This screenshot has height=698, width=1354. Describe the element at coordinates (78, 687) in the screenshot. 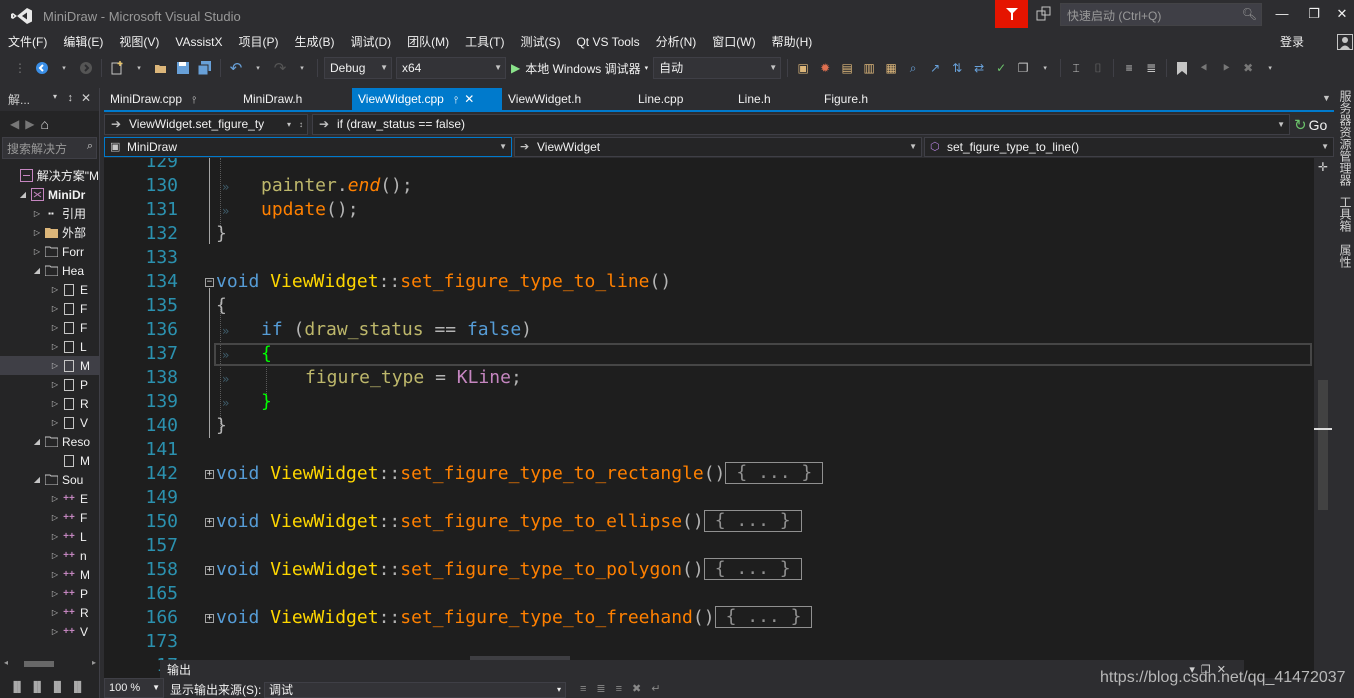

I see `tab-icon-4: ▐▌` at that location.